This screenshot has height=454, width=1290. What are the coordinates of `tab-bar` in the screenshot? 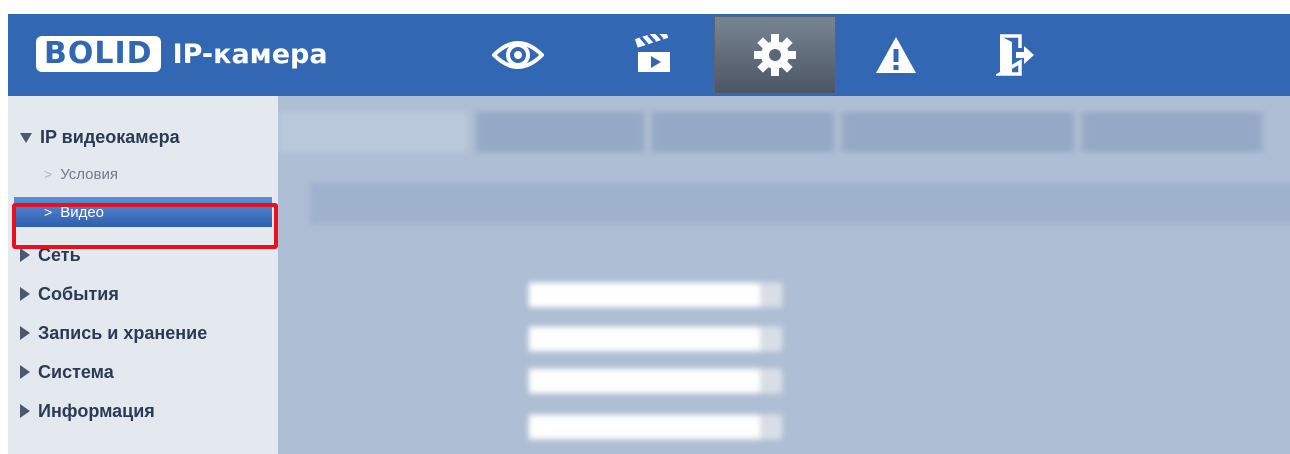 It's located at (784, 132).